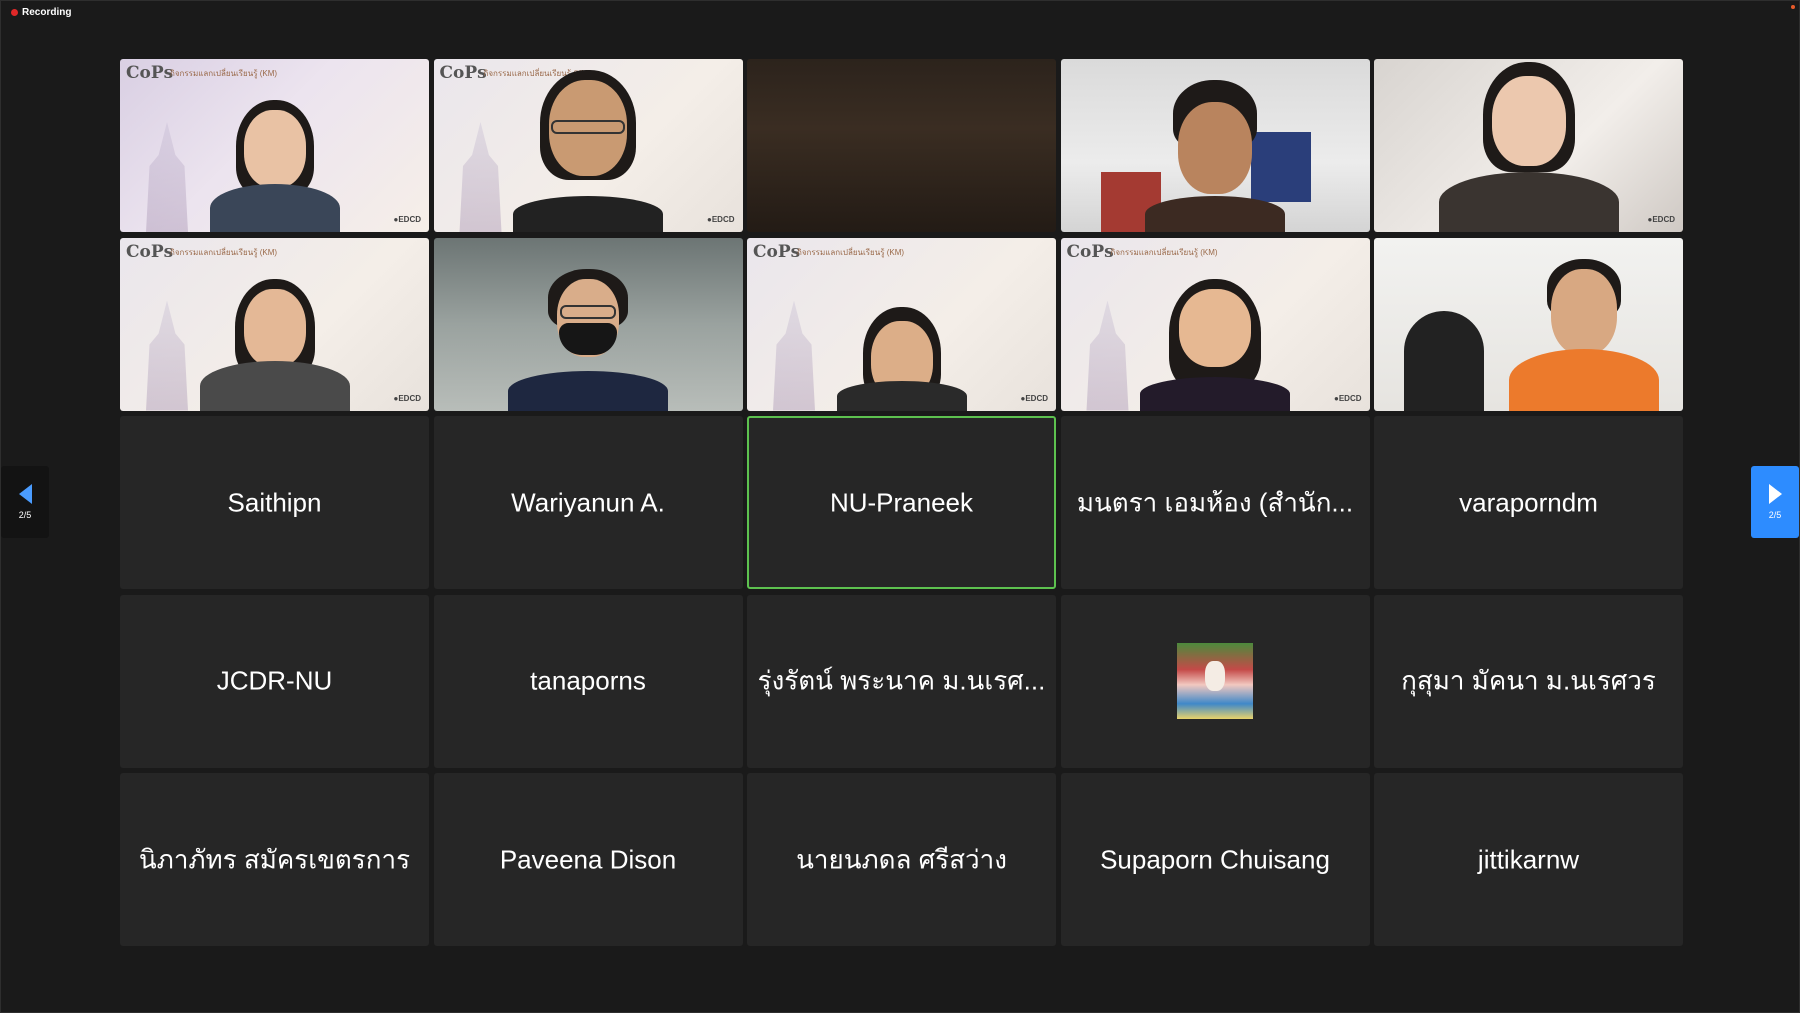 This screenshot has height=1013, width=1800. What do you see at coordinates (1775, 494) in the screenshot?
I see `arrow-right-icon` at bounding box center [1775, 494].